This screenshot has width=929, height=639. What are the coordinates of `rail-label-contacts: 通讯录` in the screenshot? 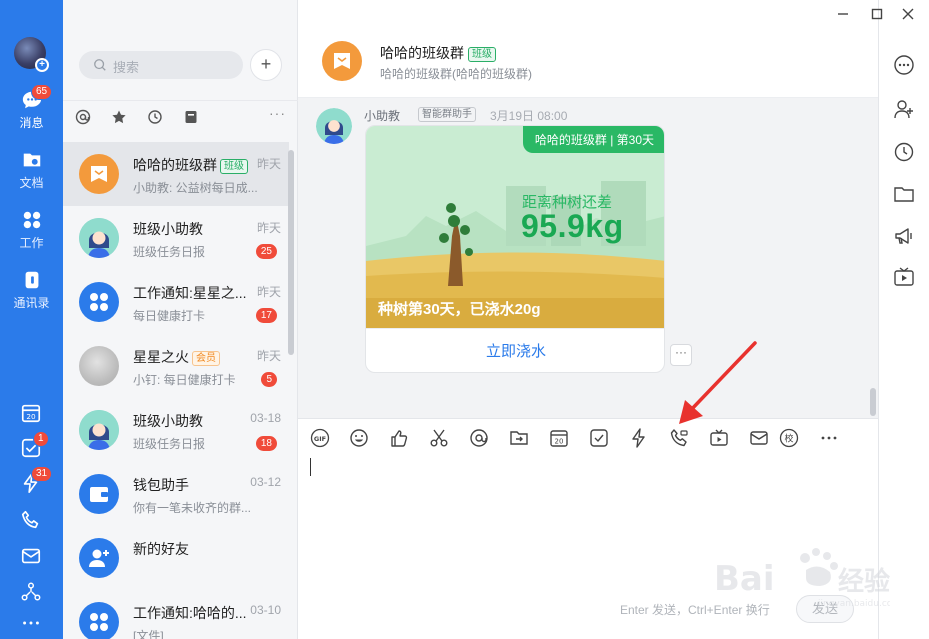 It's located at (31, 303).